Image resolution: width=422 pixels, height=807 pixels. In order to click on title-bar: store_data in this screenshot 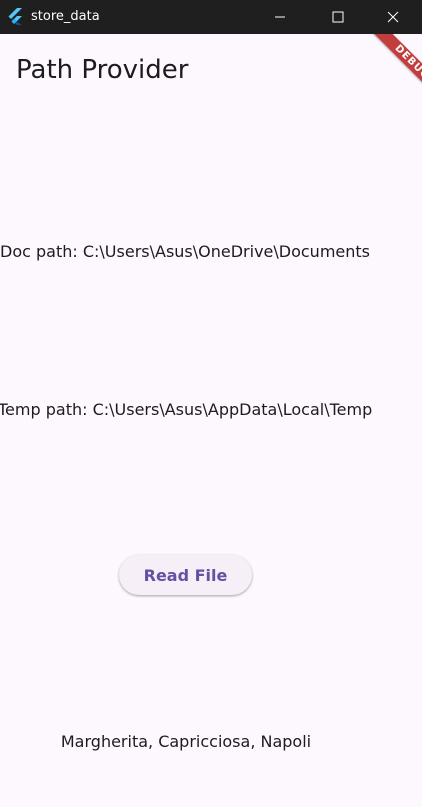, I will do `click(211, 17)`.